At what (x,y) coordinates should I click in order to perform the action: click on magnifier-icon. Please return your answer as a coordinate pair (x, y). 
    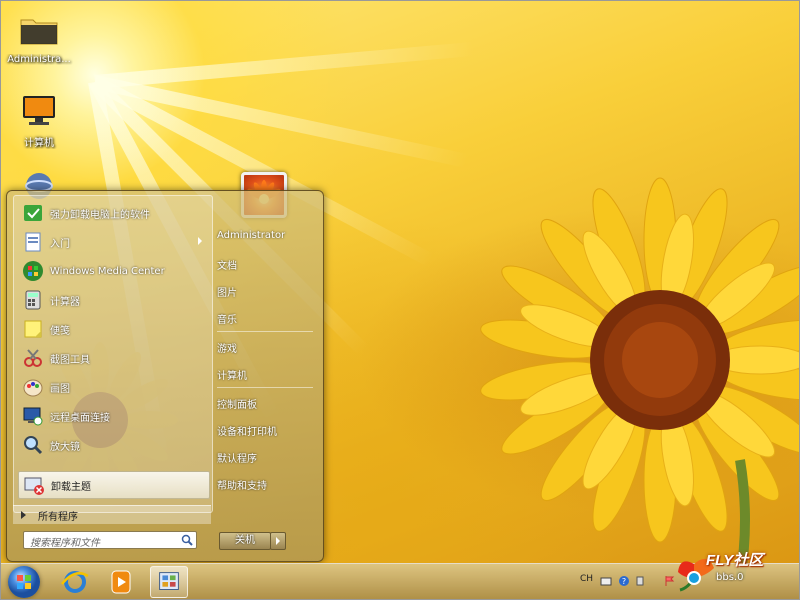
    Looking at the image, I should click on (33, 445).